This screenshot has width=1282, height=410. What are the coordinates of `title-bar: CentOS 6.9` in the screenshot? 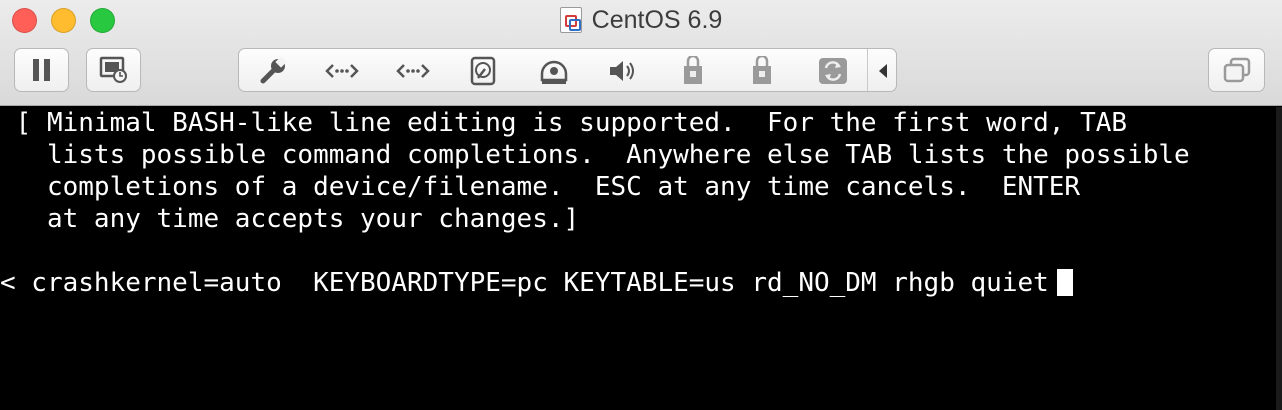 It's located at (641, 20).